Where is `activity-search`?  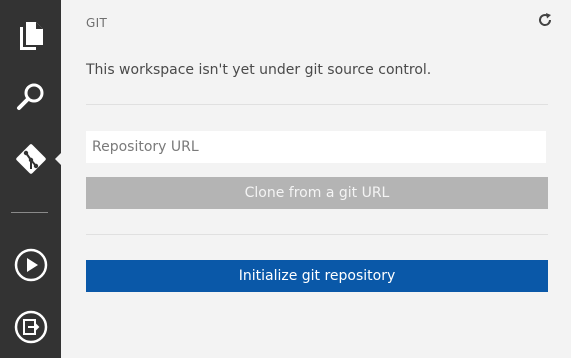
activity-search is located at coordinates (30, 97).